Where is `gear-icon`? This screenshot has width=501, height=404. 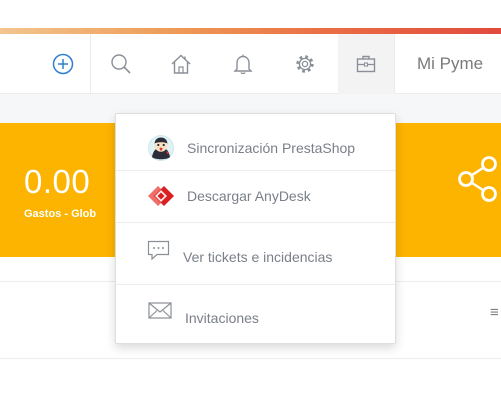
gear-icon is located at coordinates (305, 64).